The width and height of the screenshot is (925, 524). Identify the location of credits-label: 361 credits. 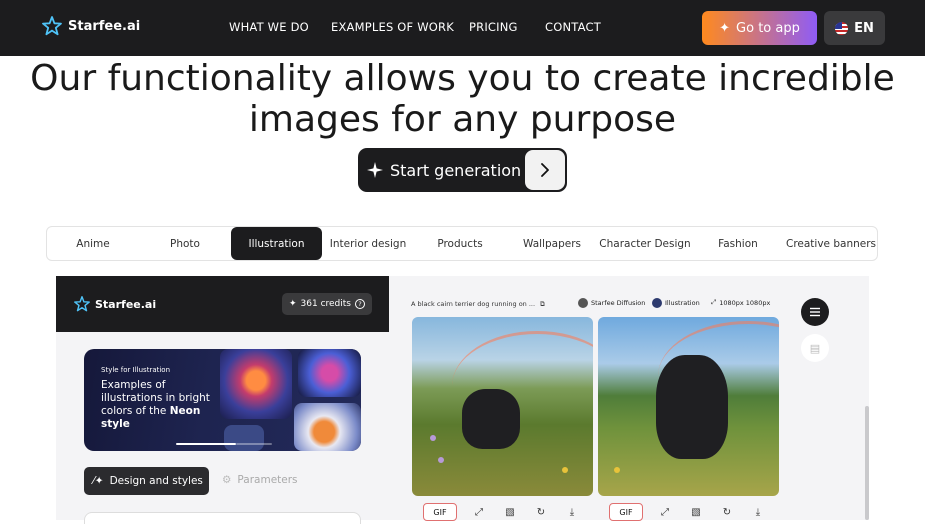
(325, 304).